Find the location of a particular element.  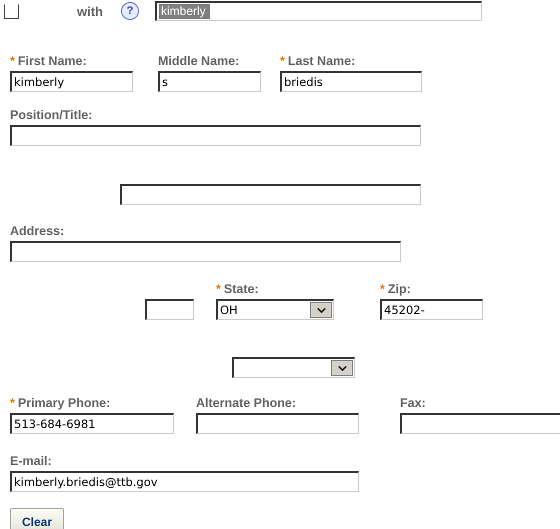

input-field: briedis is located at coordinates (351, 81).